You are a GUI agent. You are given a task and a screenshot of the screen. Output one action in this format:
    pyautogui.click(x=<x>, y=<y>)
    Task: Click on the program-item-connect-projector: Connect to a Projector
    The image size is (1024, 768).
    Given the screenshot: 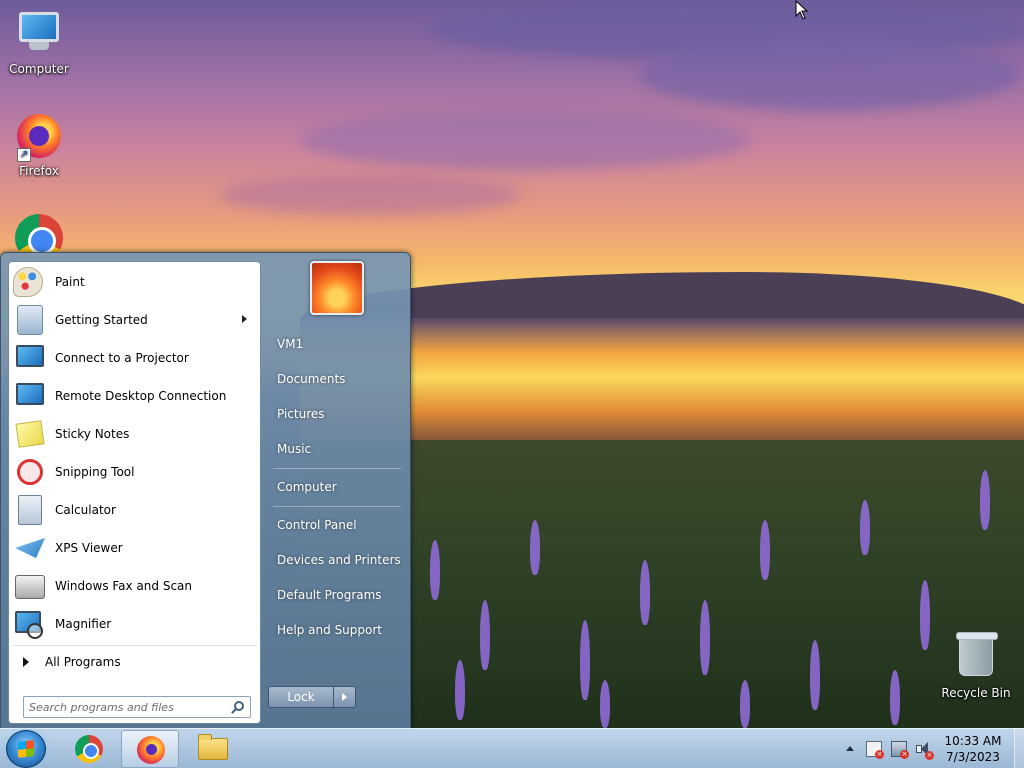 What is the action you would take?
    pyautogui.click(x=135, y=358)
    